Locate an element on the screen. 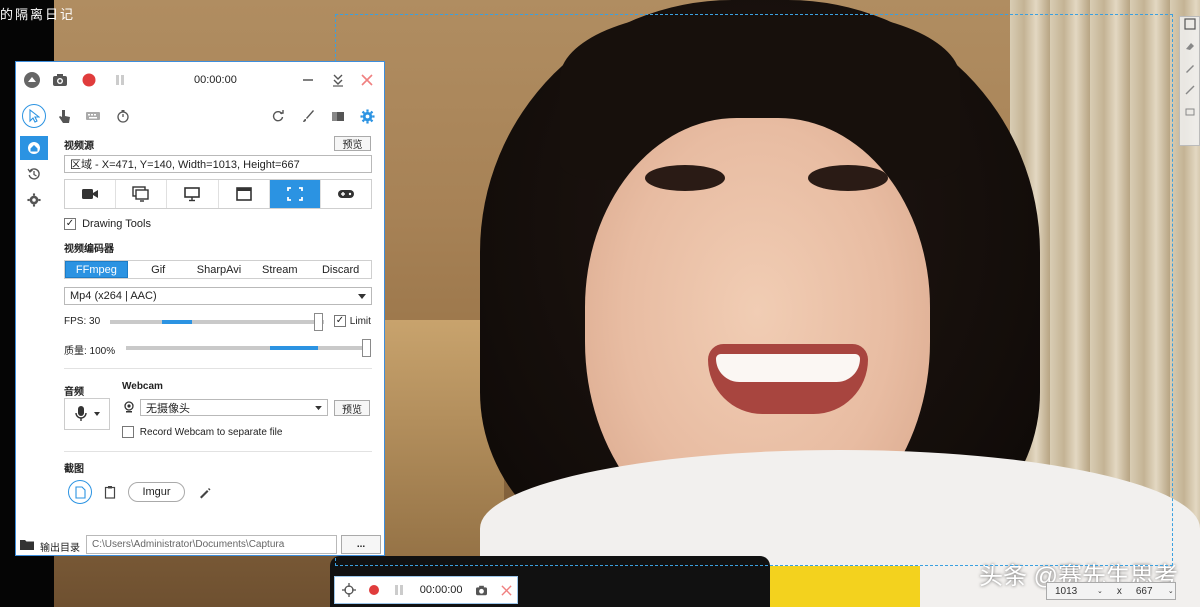 The width and height of the screenshot is (1200, 607). video-camera-icon is located at coordinates (90, 194).